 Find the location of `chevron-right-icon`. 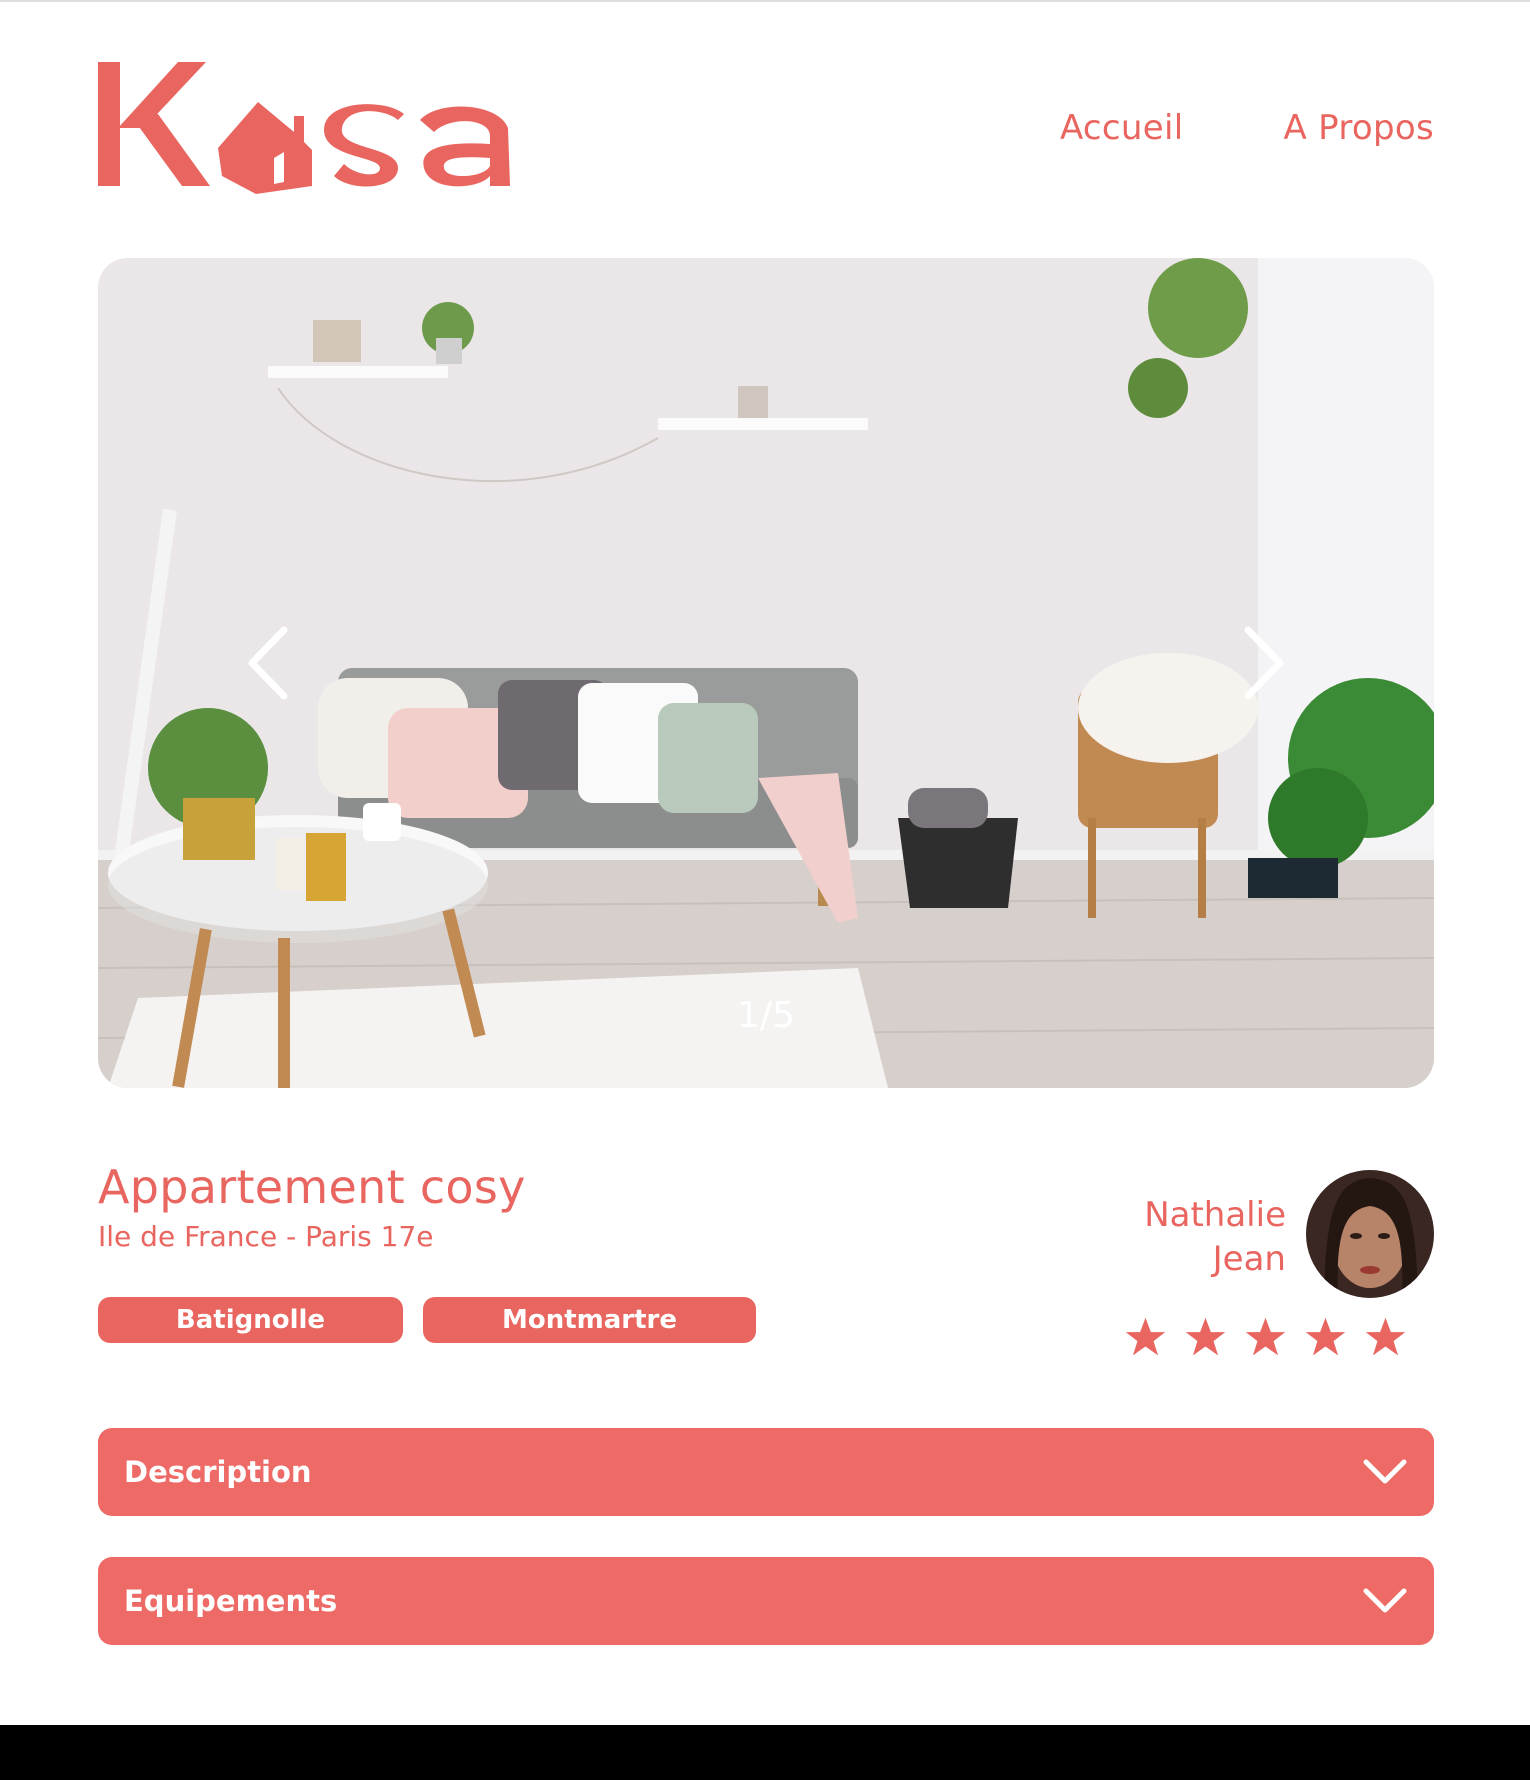

chevron-right-icon is located at coordinates (1264, 663).